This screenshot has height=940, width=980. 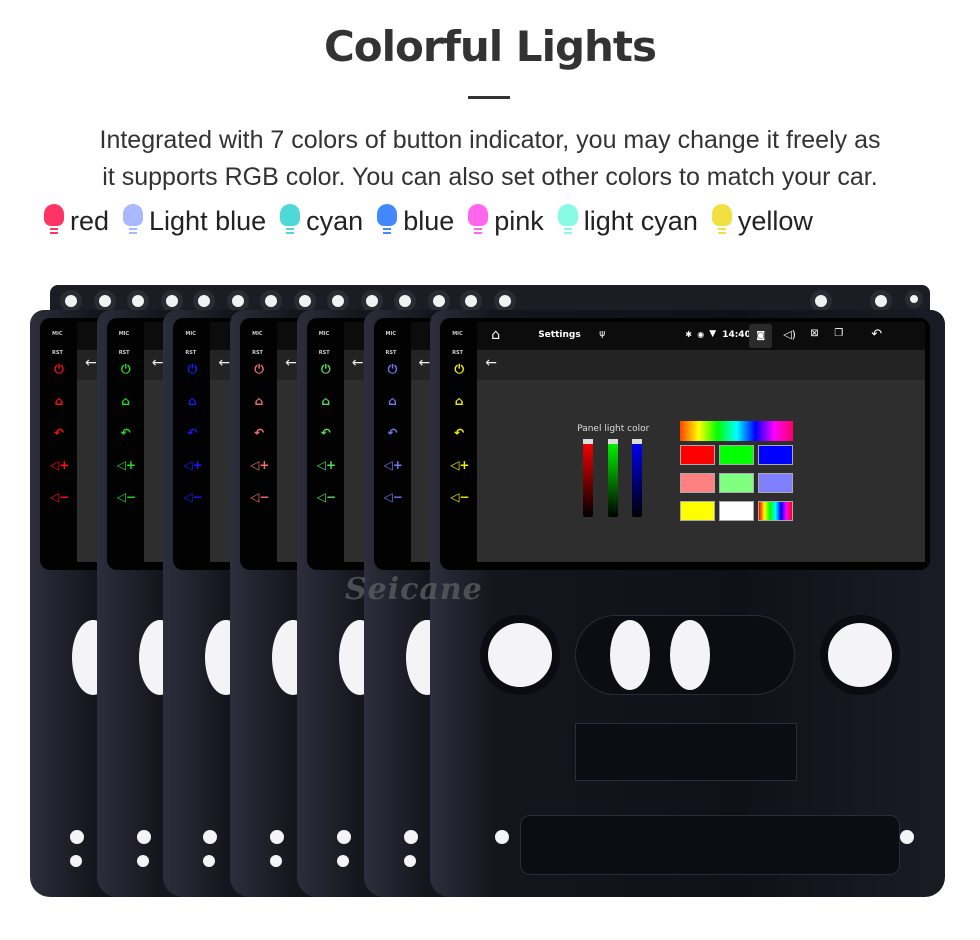 What do you see at coordinates (876, 334) in the screenshot?
I see `back-nav-icon: ↶` at bounding box center [876, 334].